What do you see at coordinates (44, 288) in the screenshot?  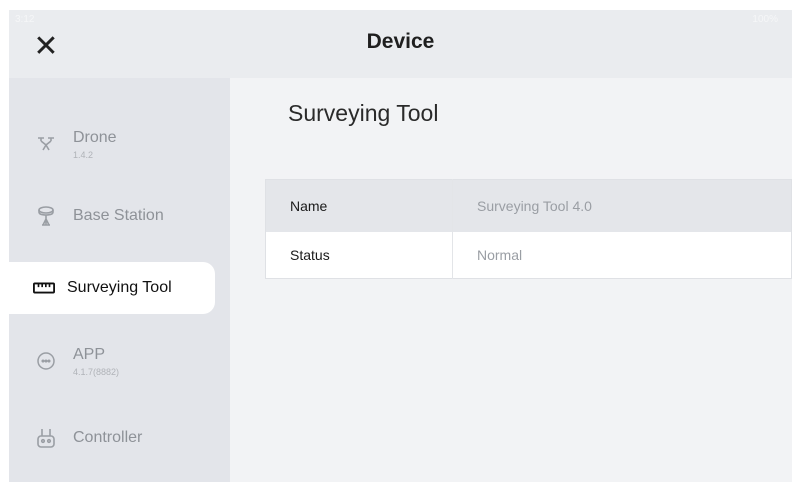 I see `ruler-icon` at bounding box center [44, 288].